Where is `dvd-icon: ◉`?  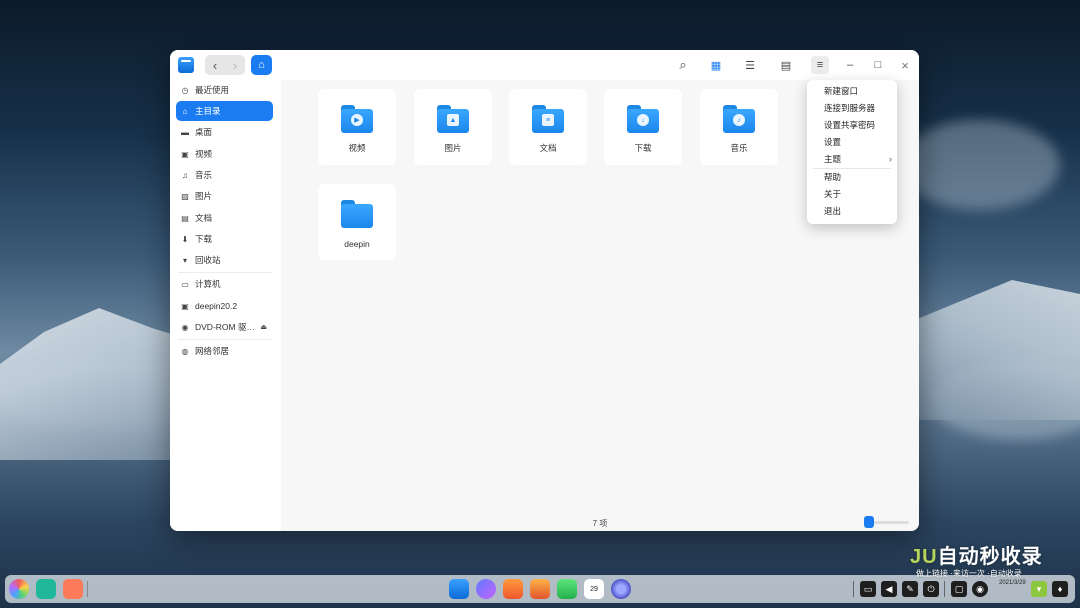 dvd-icon: ◉ is located at coordinates (185, 327).